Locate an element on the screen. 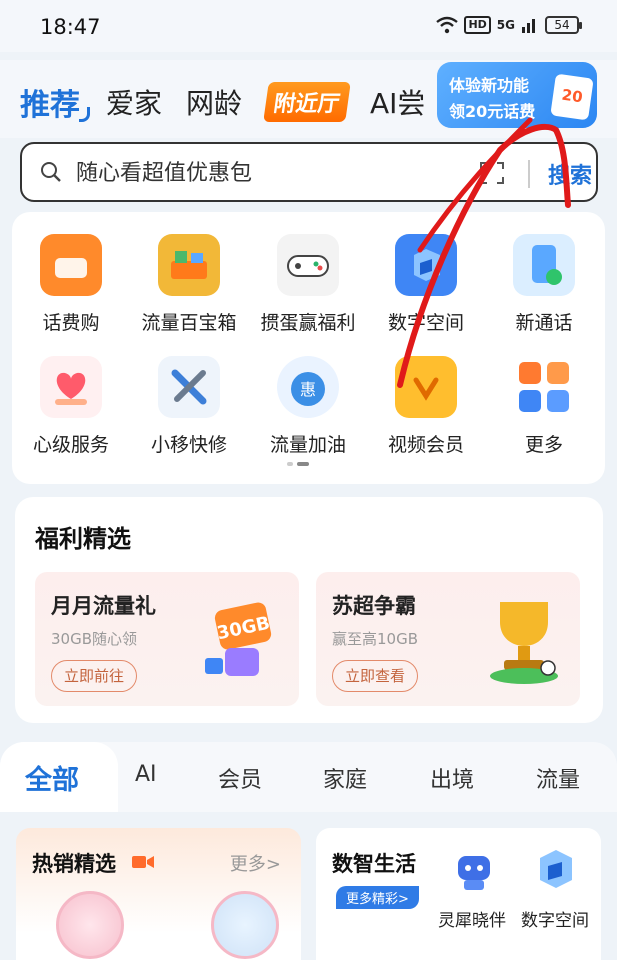 This screenshot has width=617, height=960. card-title: 苏超争霸 is located at coordinates (374, 606).